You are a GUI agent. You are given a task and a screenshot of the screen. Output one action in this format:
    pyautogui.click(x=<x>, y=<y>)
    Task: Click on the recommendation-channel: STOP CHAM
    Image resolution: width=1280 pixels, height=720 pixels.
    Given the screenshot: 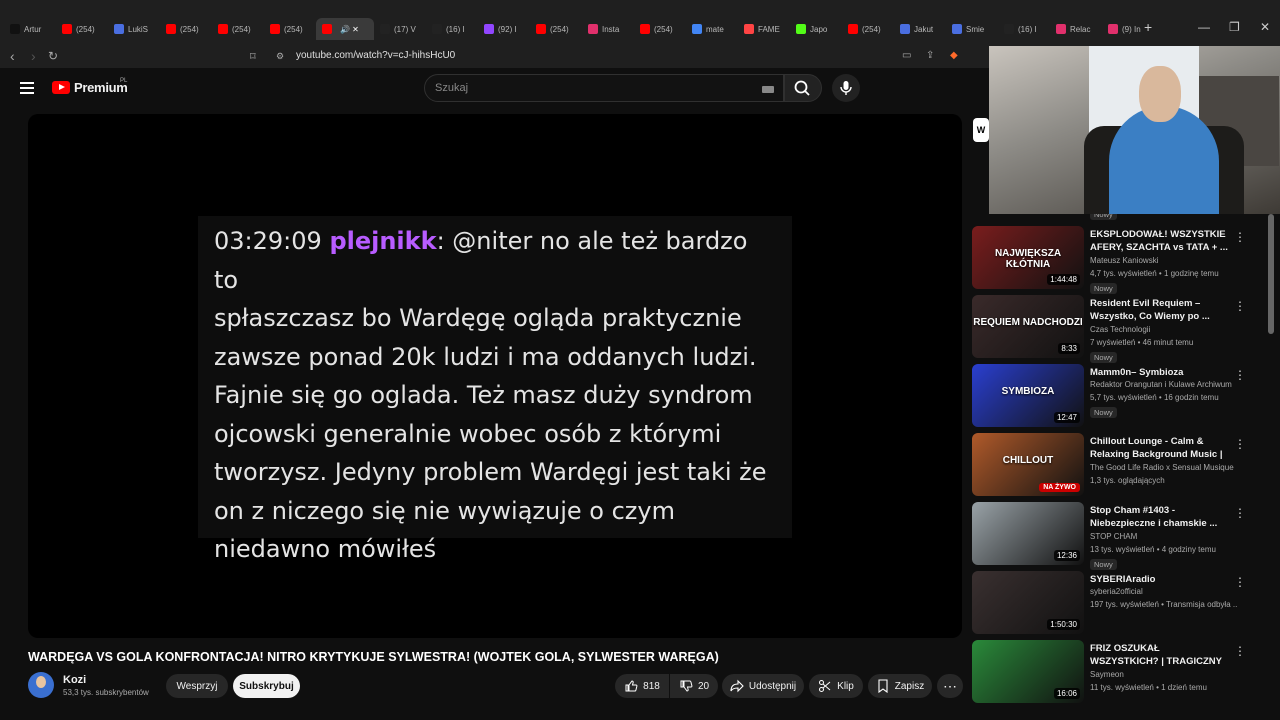 What is the action you would take?
    pyautogui.click(x=1164, y=536)
    